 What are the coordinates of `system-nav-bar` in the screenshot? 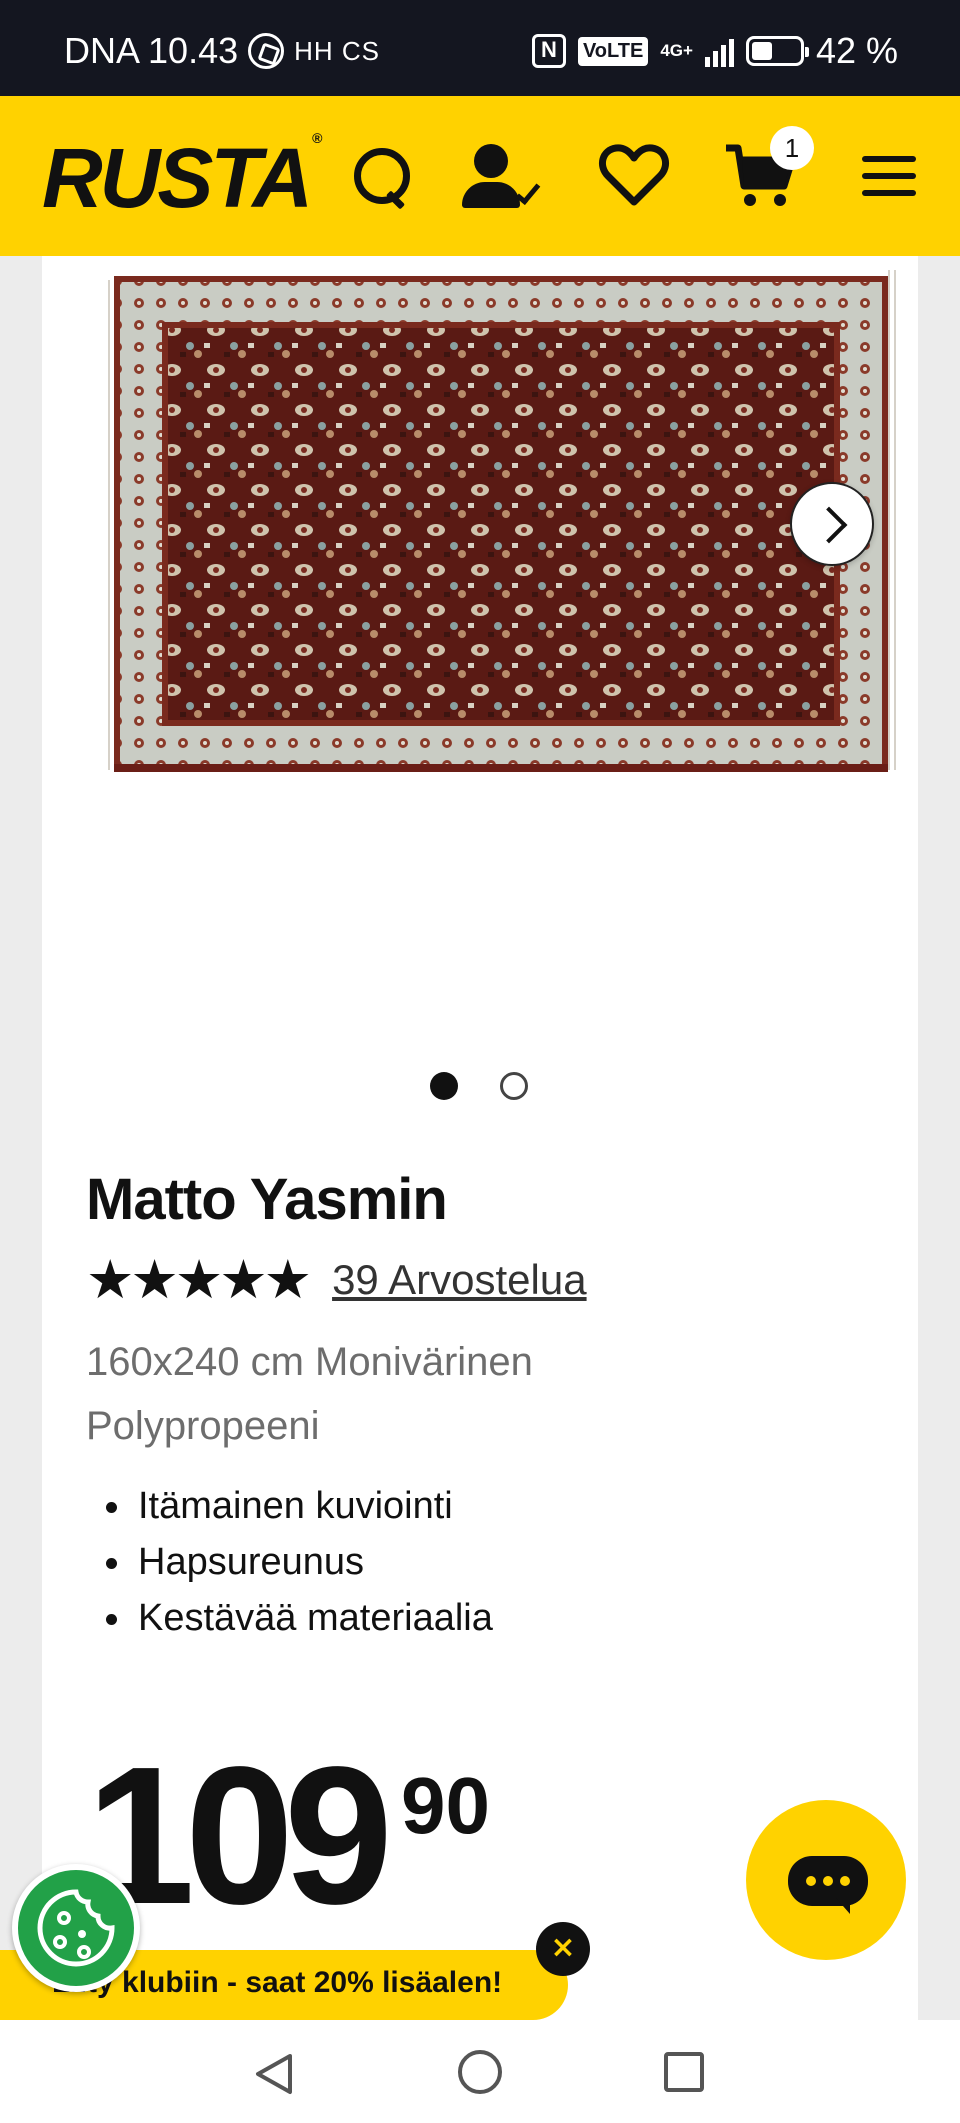 It's located at (480, 2071).